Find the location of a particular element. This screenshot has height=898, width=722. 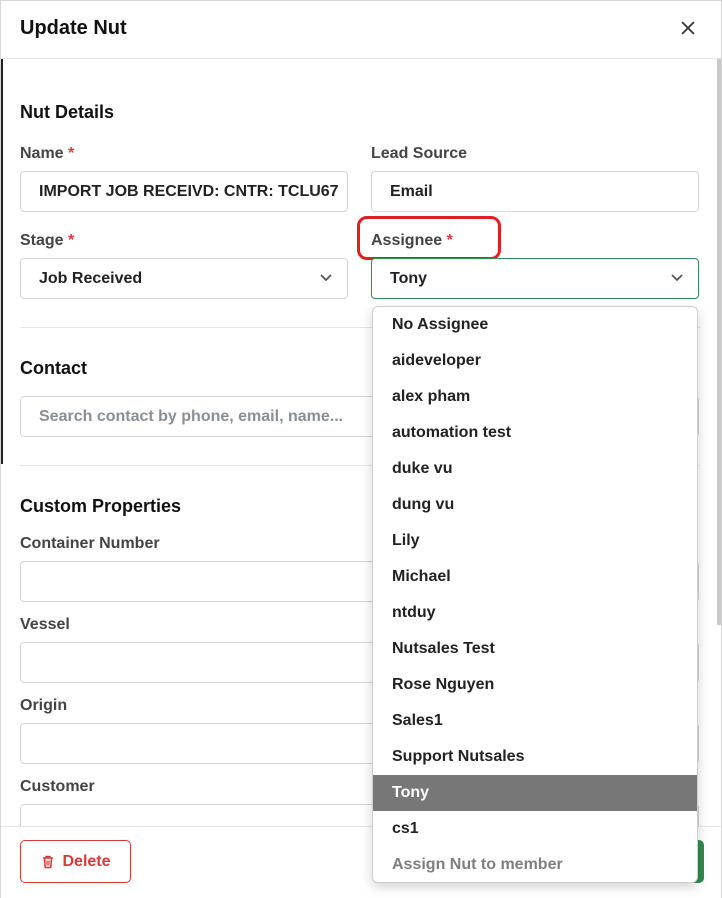

assignee-option: Rose Nguyen is located at coordinates (535, 685).